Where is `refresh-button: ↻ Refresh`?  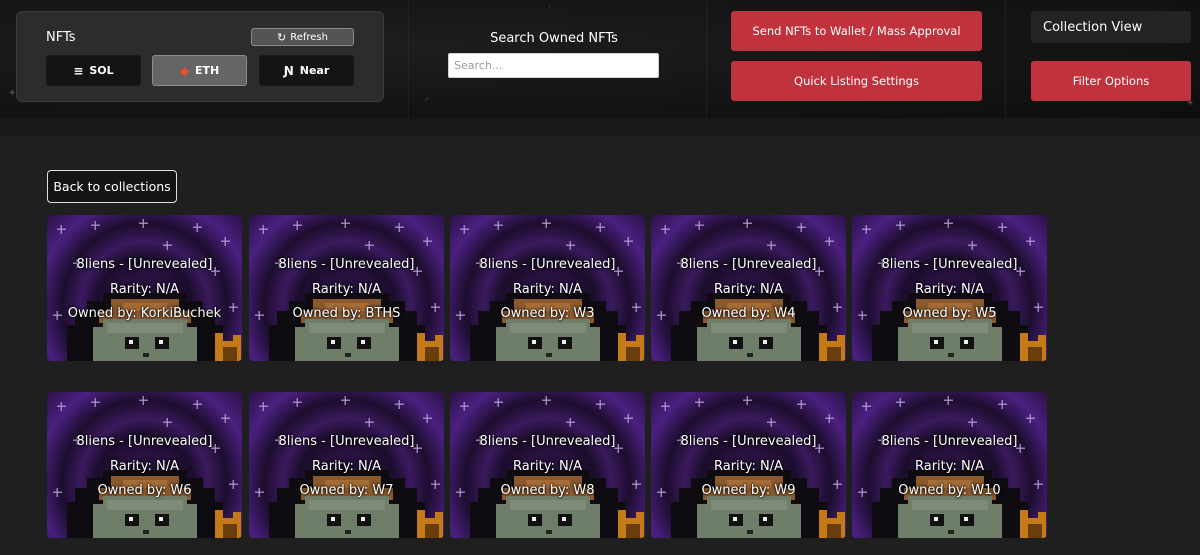
refresh-button: ↻ Refresh is located at coordinates (302, 37).